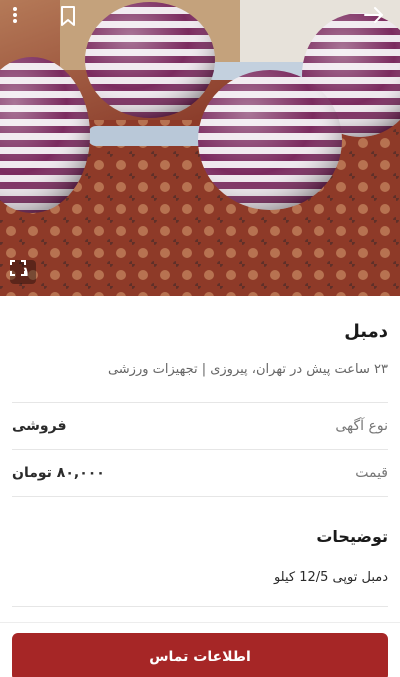  What do you see at coordinates (24, 18) in the screenshot?
I see `more-vertical-icon` at bounding box center [24, 18].